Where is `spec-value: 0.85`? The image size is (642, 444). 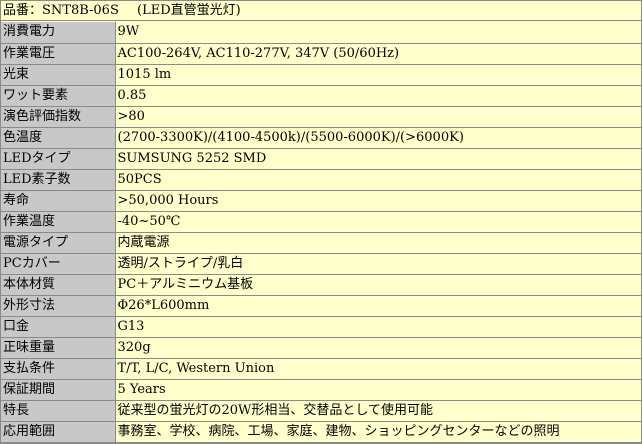 spec-value: 0.85 is located at coordinates (378, 96).